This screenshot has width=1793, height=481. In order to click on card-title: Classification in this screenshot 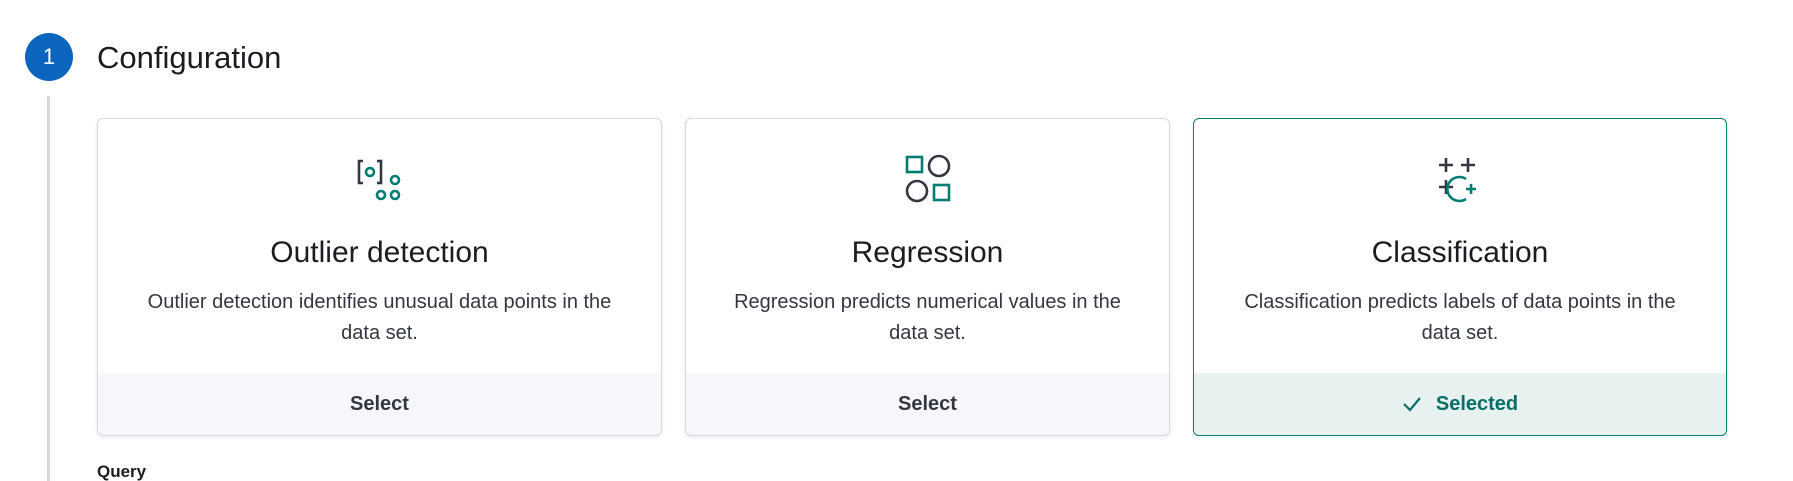, I will do `click(1460, 252)`.